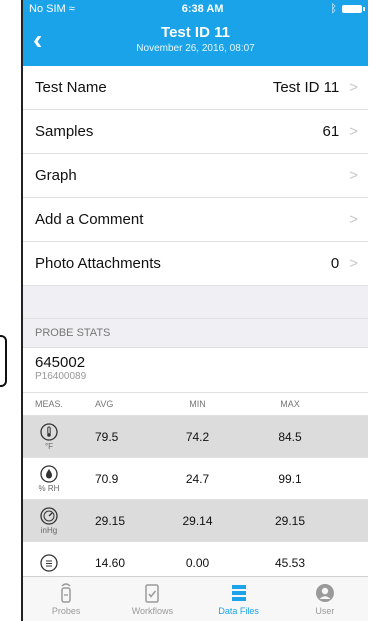 The height and width of the screenshot is (621, 370). What do you see at coordinates (195, 220) in the screenshot?
I see `row-add-comment: Add a Comment >` at bounding box center [195, 220].